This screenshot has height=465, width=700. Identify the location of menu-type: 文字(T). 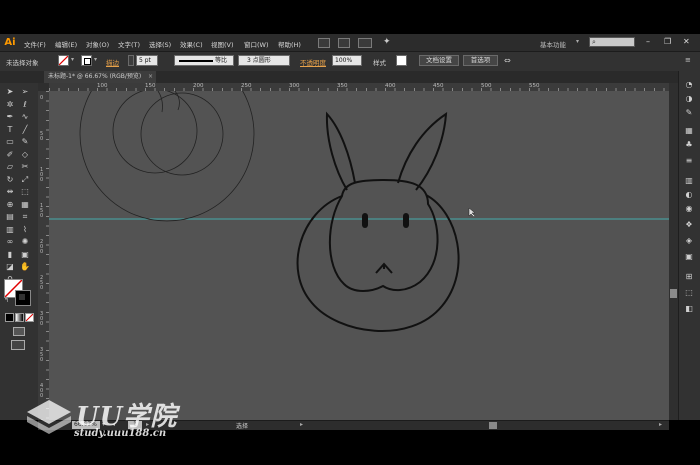
(129, 44).